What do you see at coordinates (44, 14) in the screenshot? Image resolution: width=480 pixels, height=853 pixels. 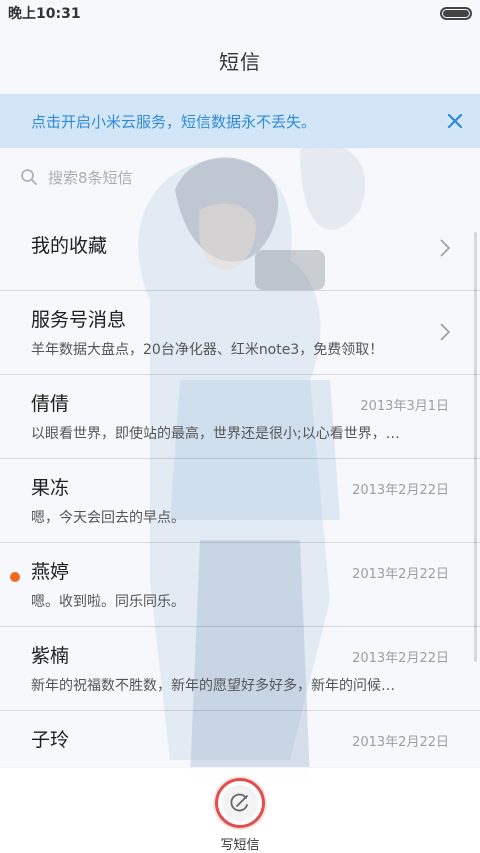 I see `status-time: 晚上10:31` at bounding box center [44, 14].